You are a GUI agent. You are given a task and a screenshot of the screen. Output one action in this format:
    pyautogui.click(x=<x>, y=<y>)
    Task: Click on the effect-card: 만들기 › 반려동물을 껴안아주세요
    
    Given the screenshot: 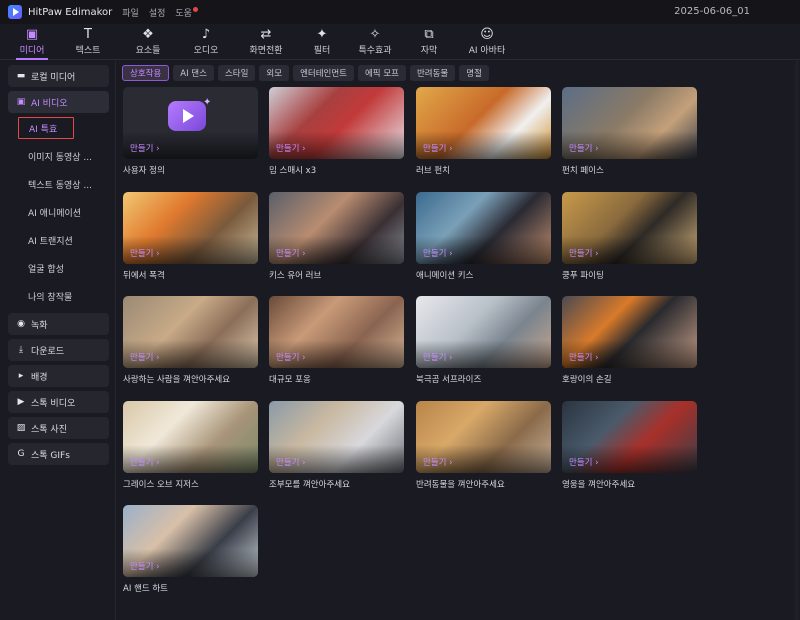 What is the action you would take?
    pyautogui.click(x=483, y=445)
    